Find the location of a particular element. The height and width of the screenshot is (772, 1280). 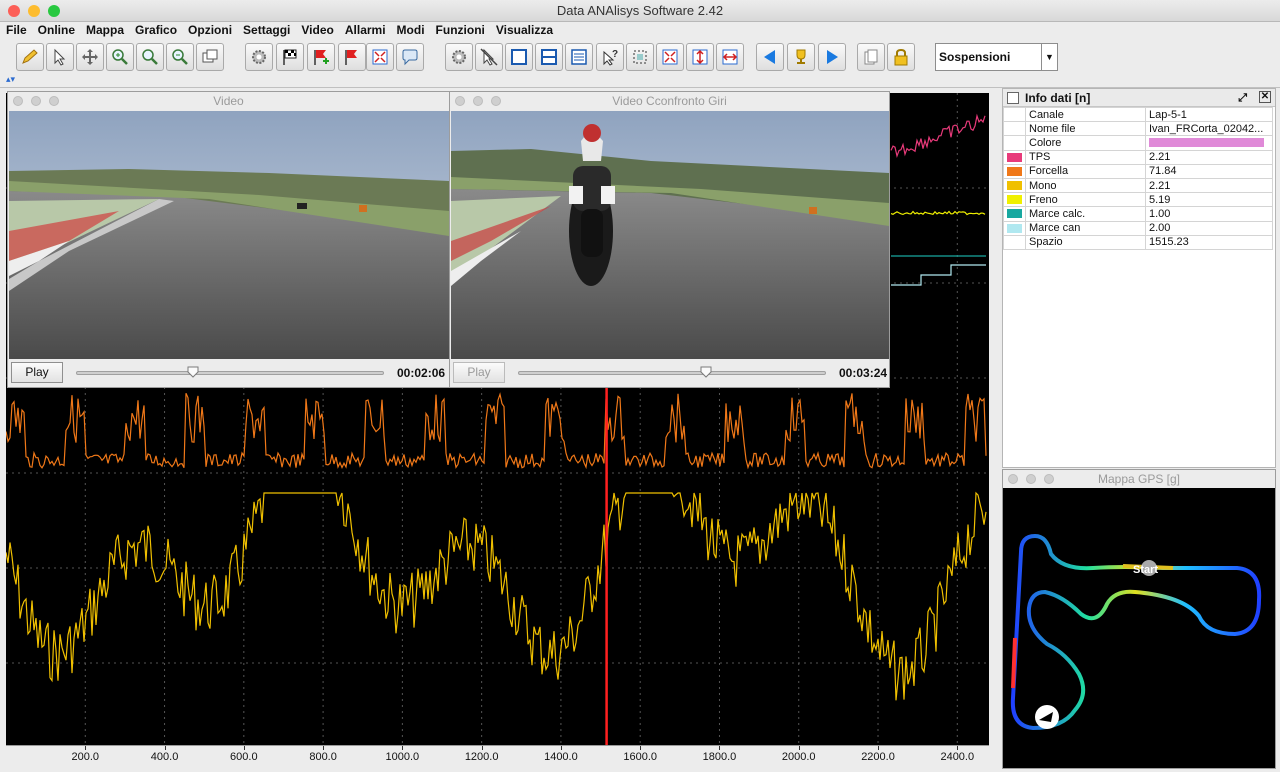

info-row: Mono 2.21 is located at coordinates (1138, 185).